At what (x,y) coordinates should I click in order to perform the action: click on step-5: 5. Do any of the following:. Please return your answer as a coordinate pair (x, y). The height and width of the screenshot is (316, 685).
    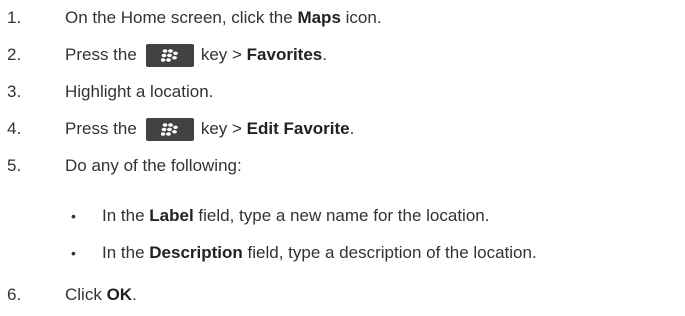
    Looking at the image, I should click on (342, 166).